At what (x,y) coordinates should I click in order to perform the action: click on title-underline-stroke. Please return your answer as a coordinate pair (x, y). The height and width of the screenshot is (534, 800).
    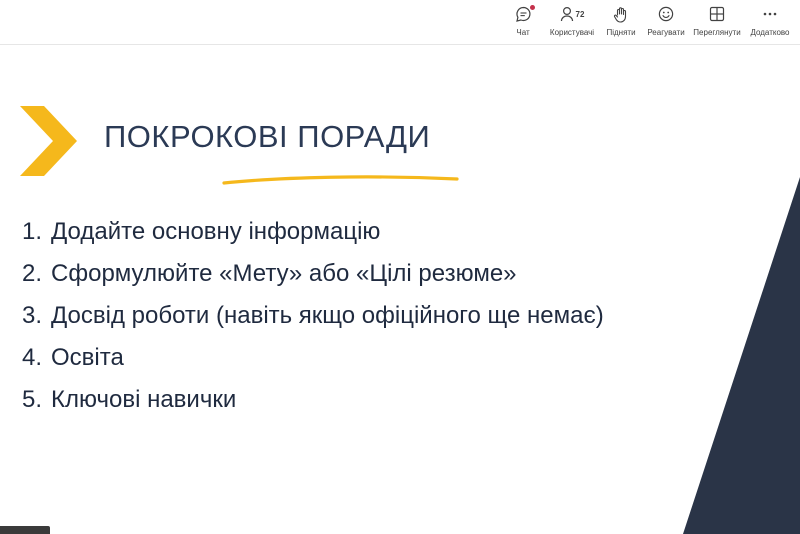
    Looking at the image, I should click on (340, 180).